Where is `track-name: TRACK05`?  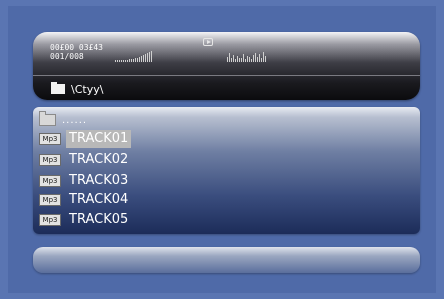 track-name: TRACK05 is located at coordinates (99, 219).